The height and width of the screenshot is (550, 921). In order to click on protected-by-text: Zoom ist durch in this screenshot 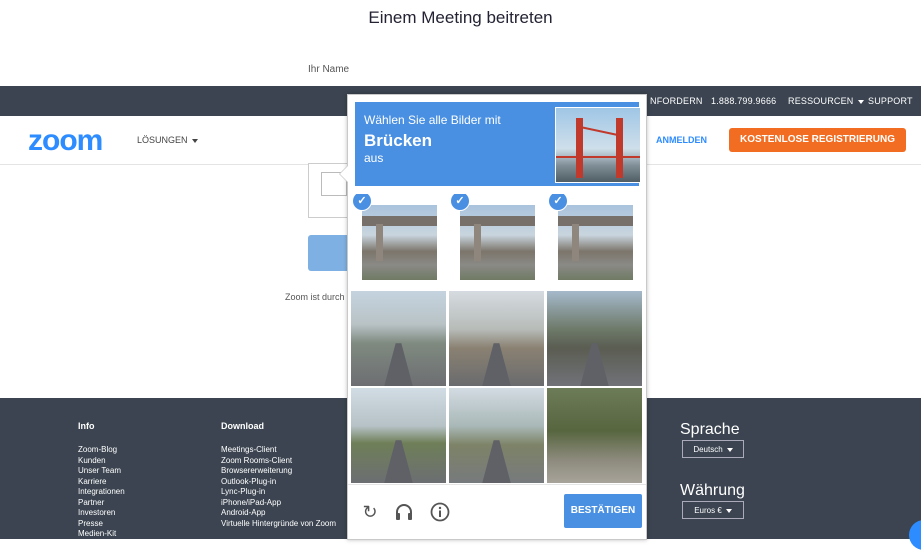, I will do `click(315, 297)`.